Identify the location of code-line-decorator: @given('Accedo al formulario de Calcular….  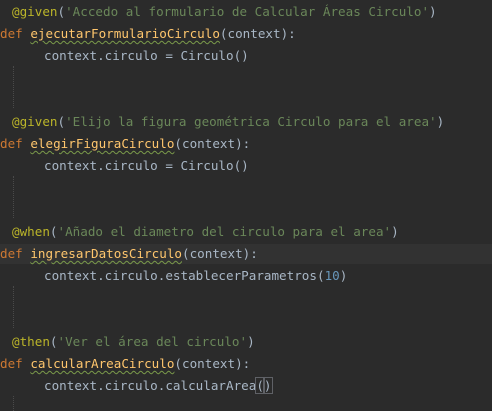
(246, 12).